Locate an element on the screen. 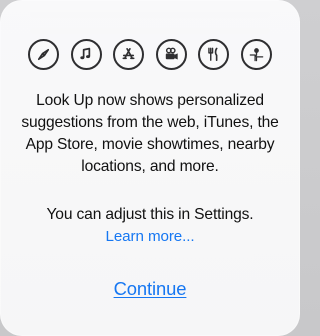 Image resolution: width=320 pixels, height=336 pixels. feature-icon-row is located at coordinates (150, 54).